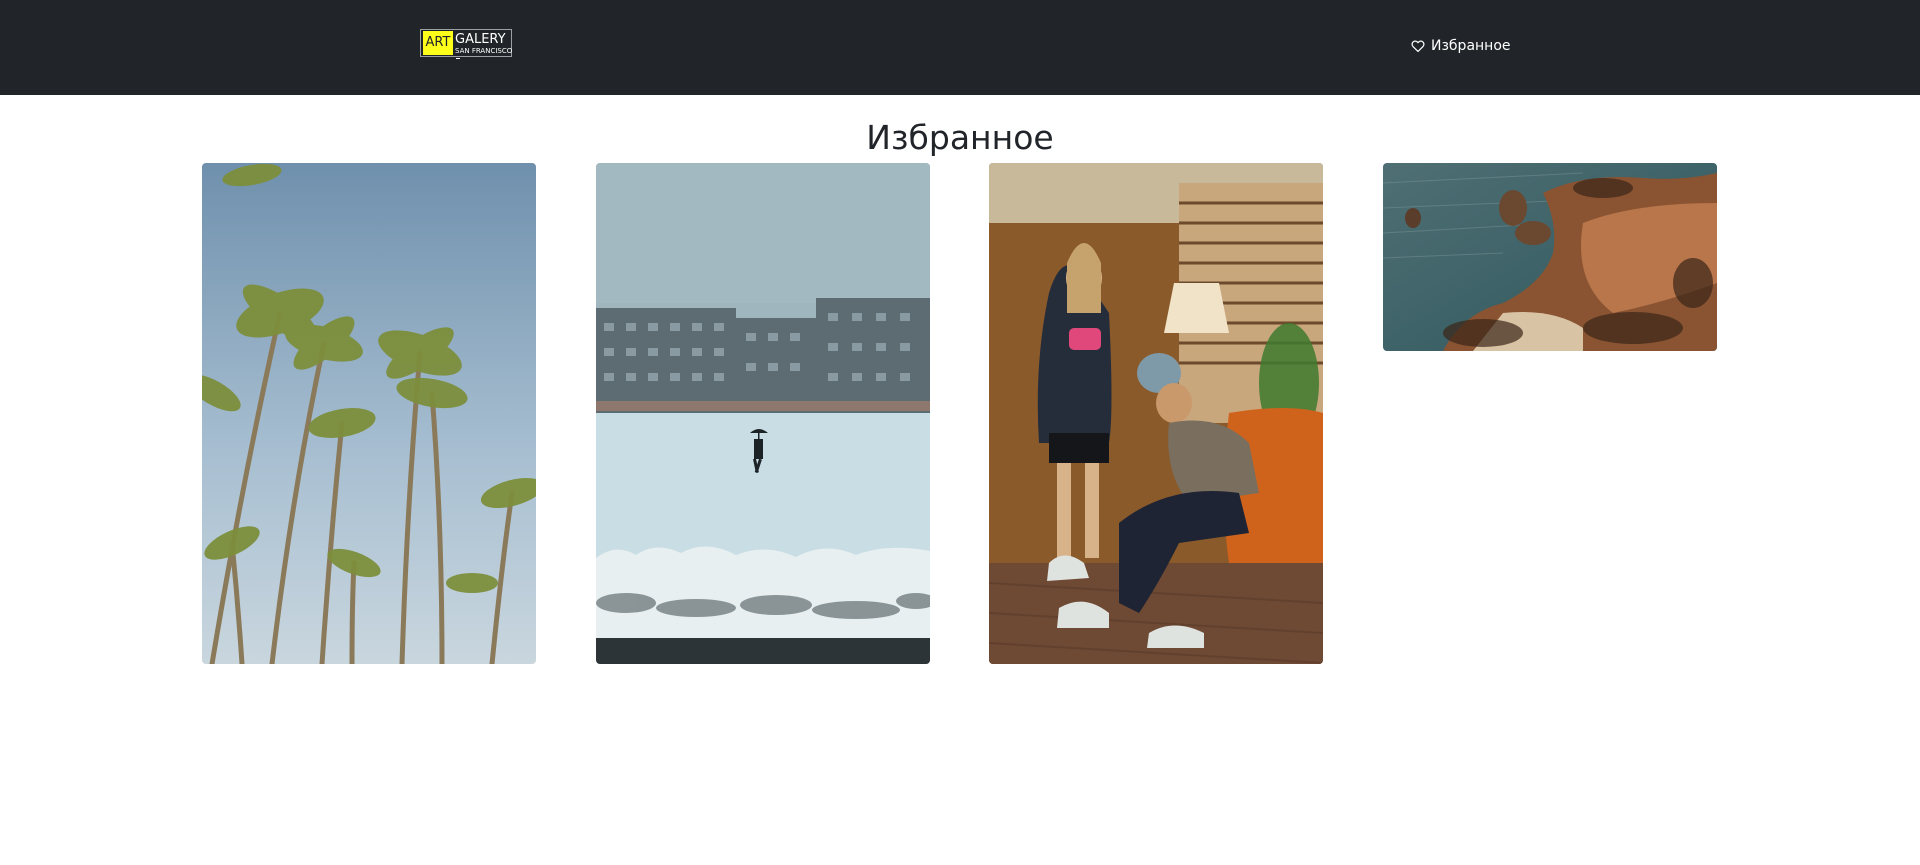  I want to click on gallery-card-rocky-coast, so click(1550, 257).